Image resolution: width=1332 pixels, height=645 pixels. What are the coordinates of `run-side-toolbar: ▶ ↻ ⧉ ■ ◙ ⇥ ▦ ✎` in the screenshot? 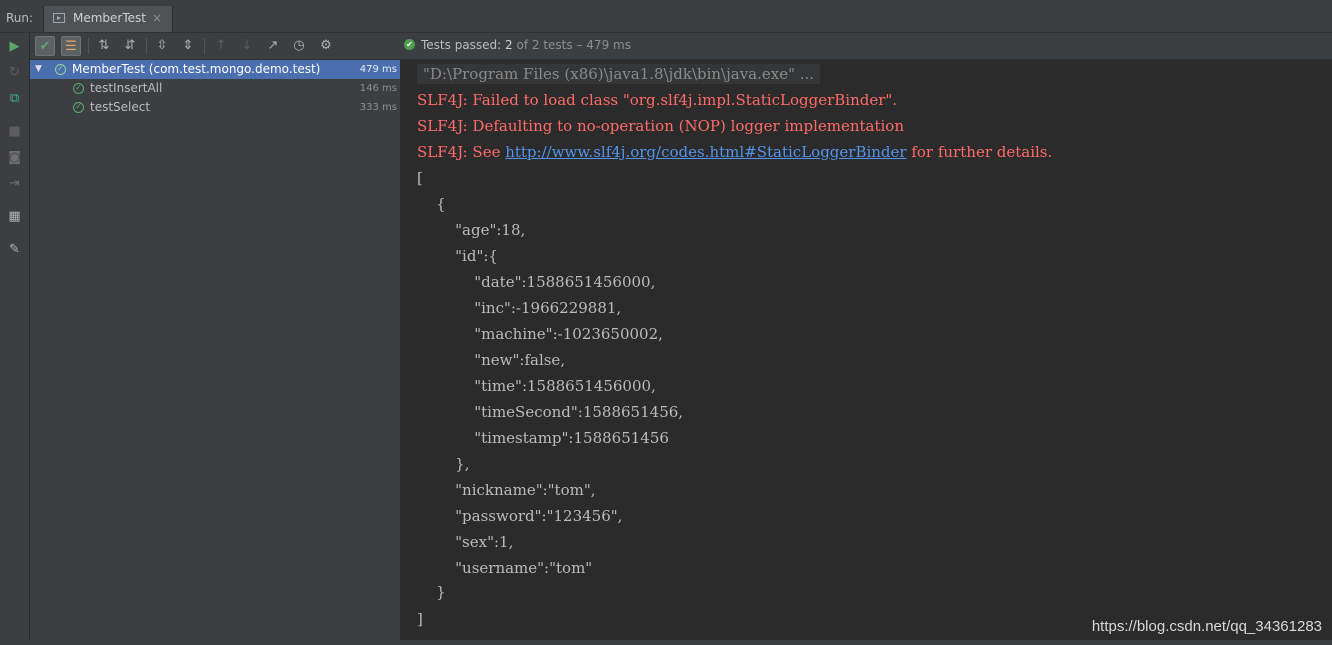 It's located at (15, 336).